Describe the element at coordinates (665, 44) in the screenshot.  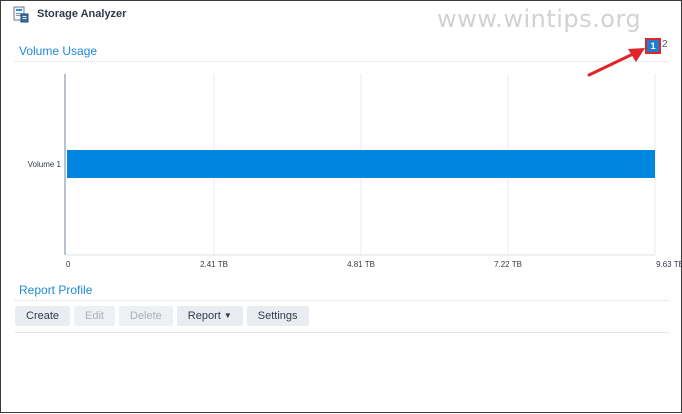
I see `pager-page-2: 2` at that location.